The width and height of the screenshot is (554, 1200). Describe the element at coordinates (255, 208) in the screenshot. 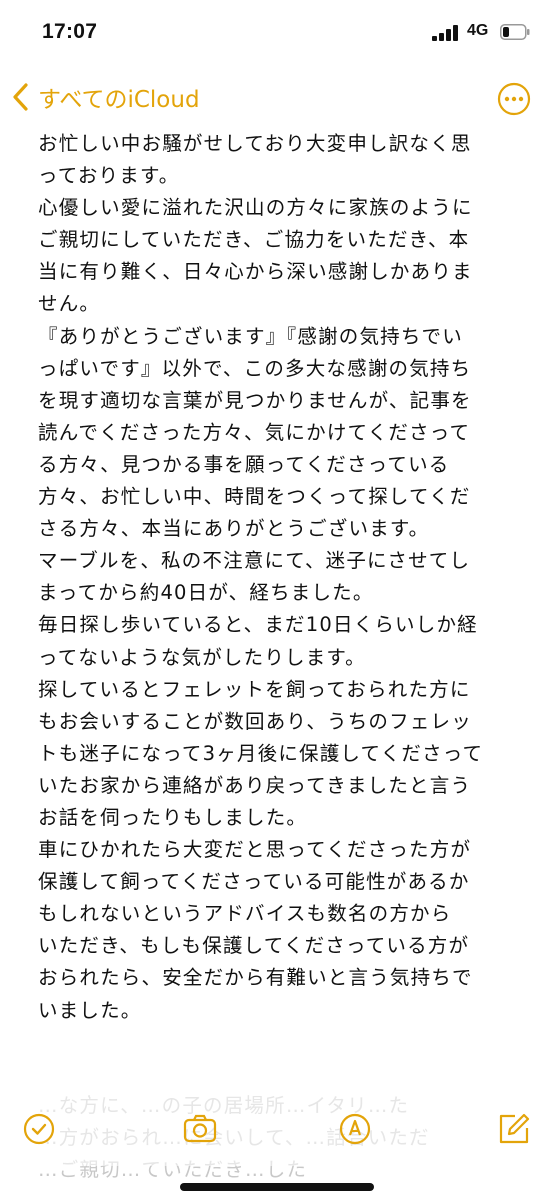

I see `note-line: 心優しい愛に溢れた沢山の方々に家族のように` at that location.